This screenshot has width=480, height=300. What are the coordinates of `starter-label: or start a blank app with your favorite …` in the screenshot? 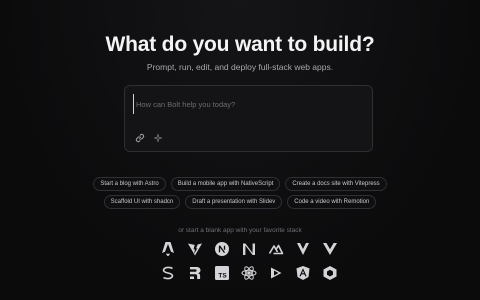 It's located at (240, 230).